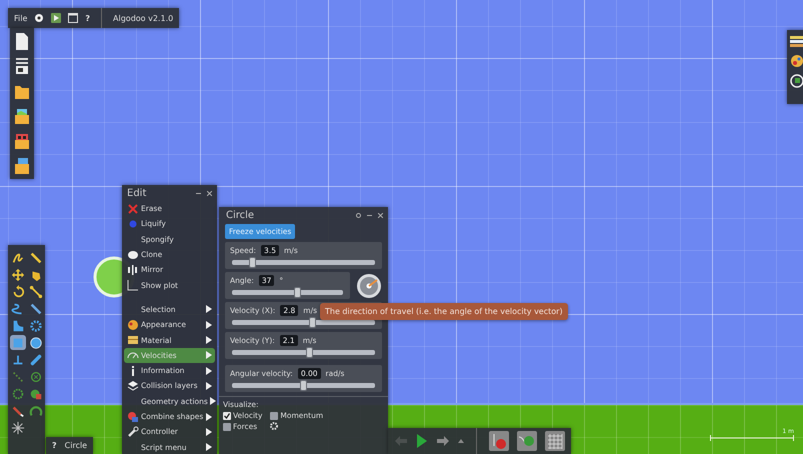 This screenshot has height=454, width=803. Describe the element at coordinates (133, 340) in the screenshot. I see `material-icon` at that location.